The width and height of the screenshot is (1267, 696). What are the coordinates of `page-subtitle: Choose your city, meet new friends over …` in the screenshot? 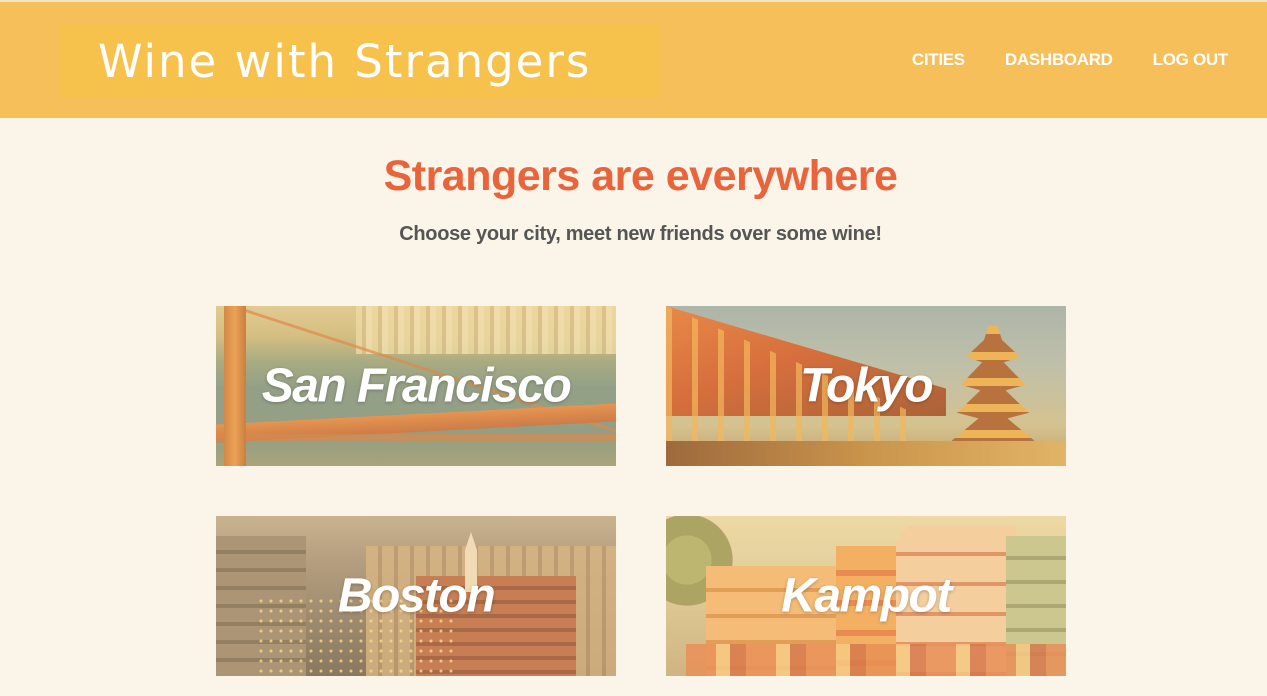 It's located at (640, 234).